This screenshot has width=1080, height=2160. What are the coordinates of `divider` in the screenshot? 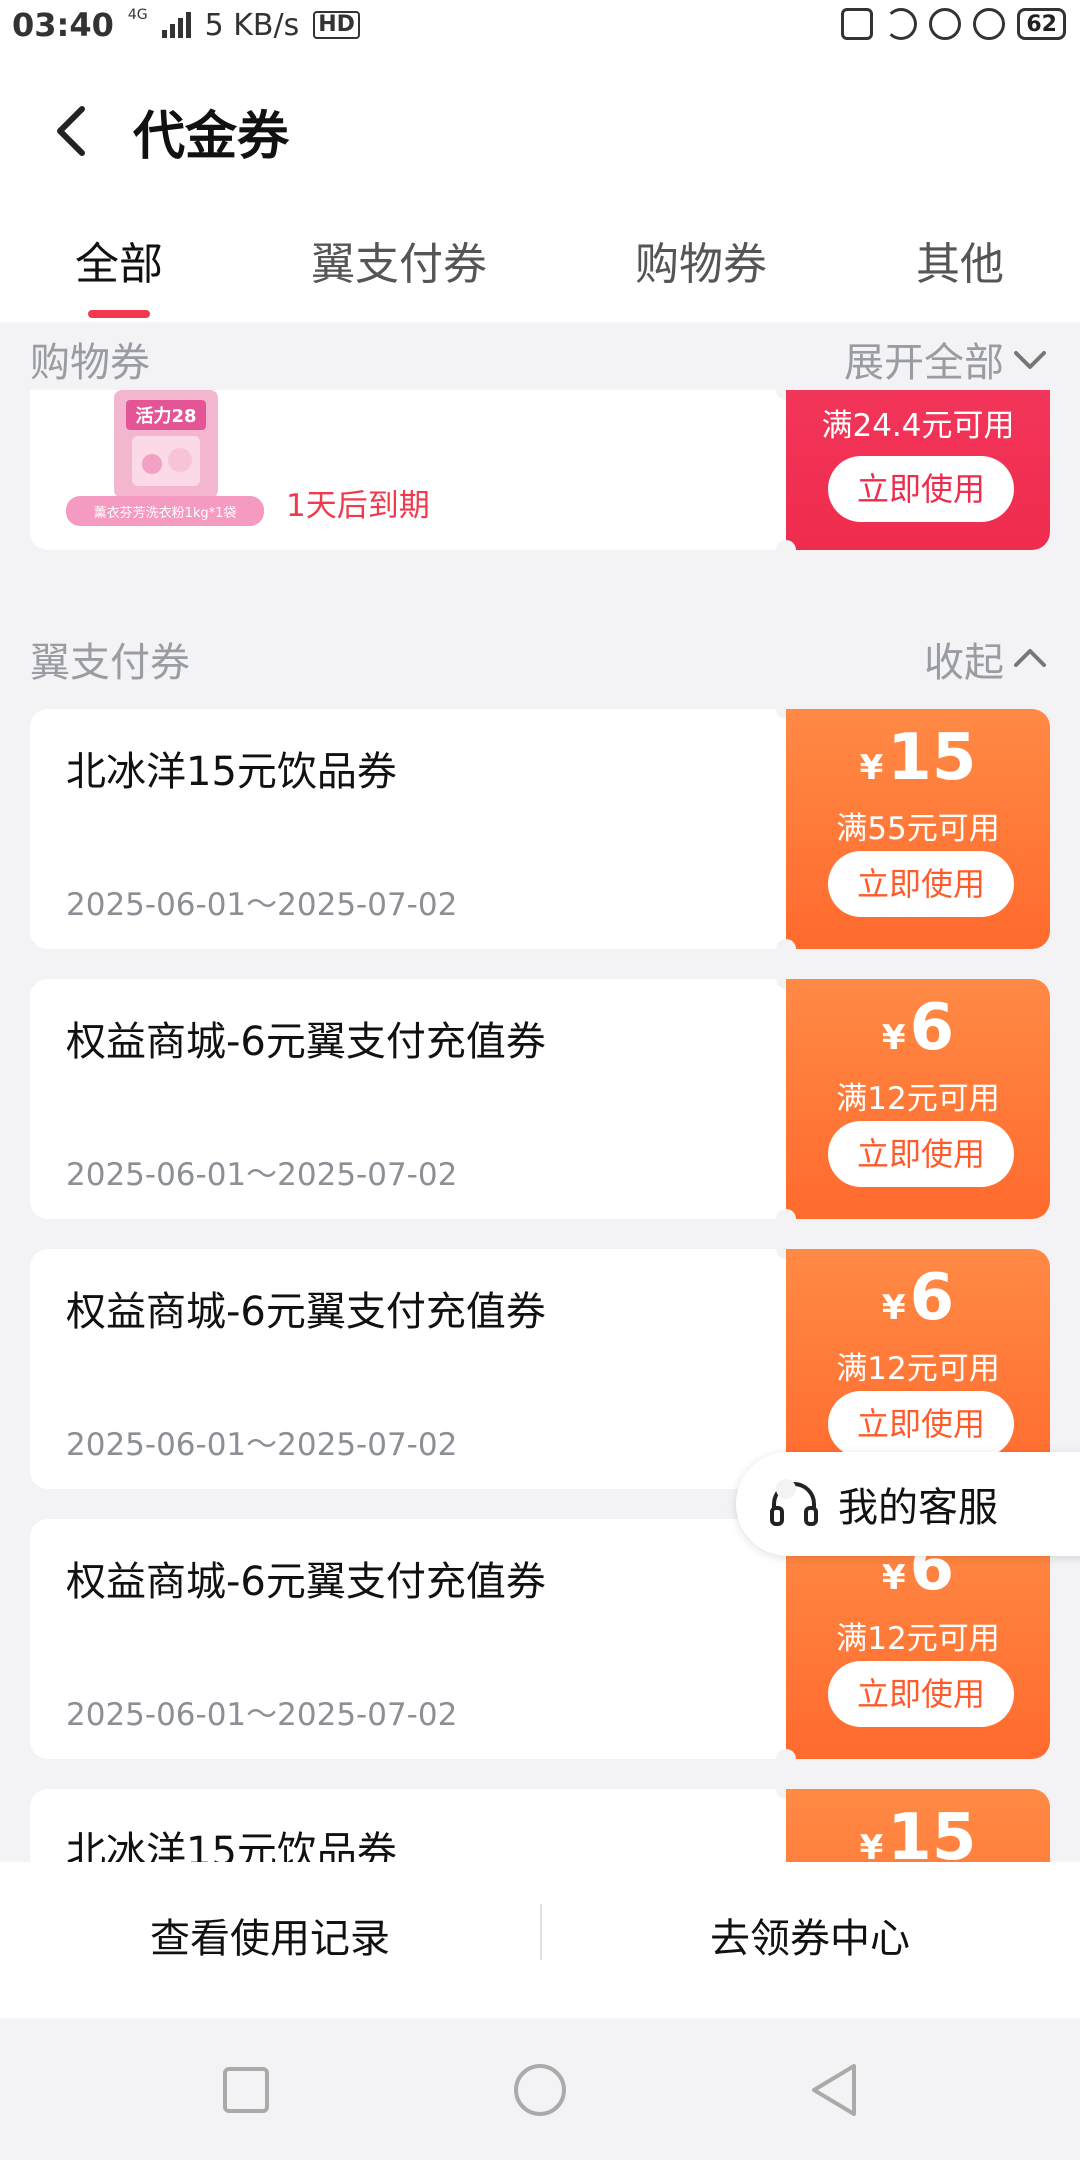 It's located at (541, 1932).